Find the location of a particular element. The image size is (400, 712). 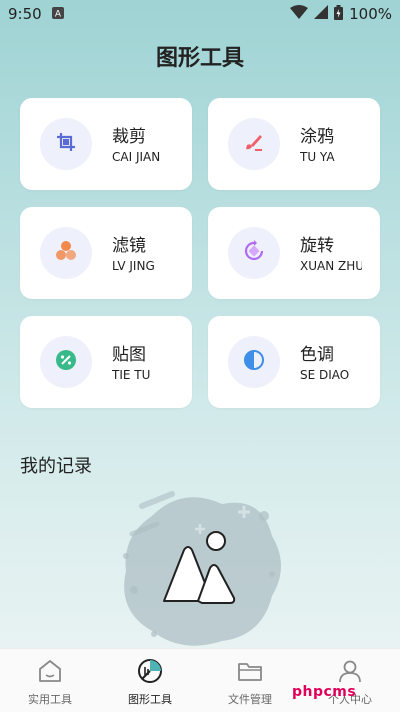

tool-card-tone: 色调 SE DIAO is located at coordinates (294, 362).